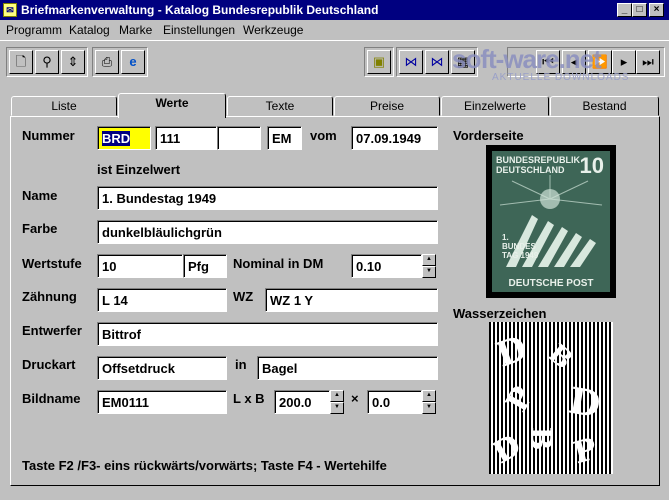 The height and width of the screenshot is (500, 669). Describe the element at coordinates (278, 263) in the screenshot. I see `nominal-label: Nominal in DM` at that location.